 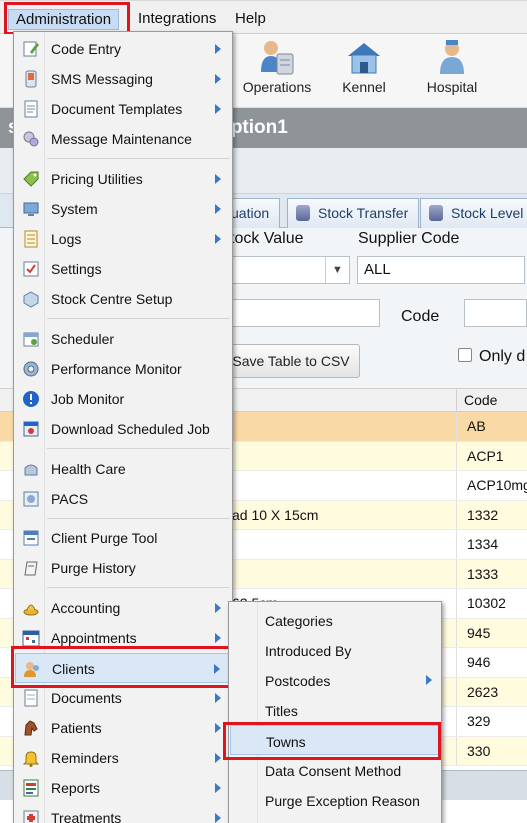 What do you see at coordinates (123, 109) in the screenshot?
I see `menu-item-document-templates: Document Templates` at bounding box center [123, 109].